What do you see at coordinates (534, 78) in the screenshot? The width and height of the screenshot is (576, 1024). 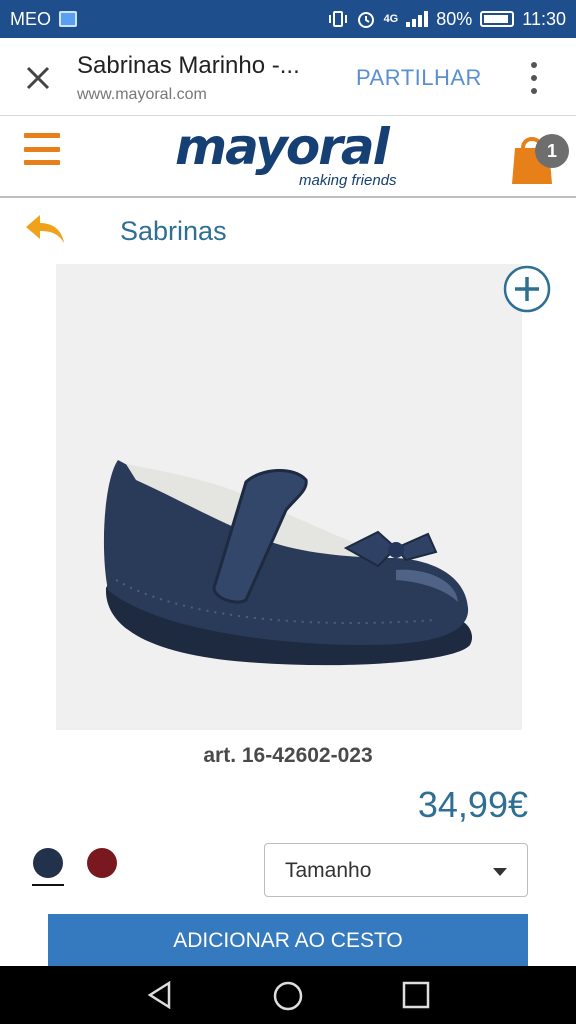 I see `more-options-icon` at bounding box center [534, 78].